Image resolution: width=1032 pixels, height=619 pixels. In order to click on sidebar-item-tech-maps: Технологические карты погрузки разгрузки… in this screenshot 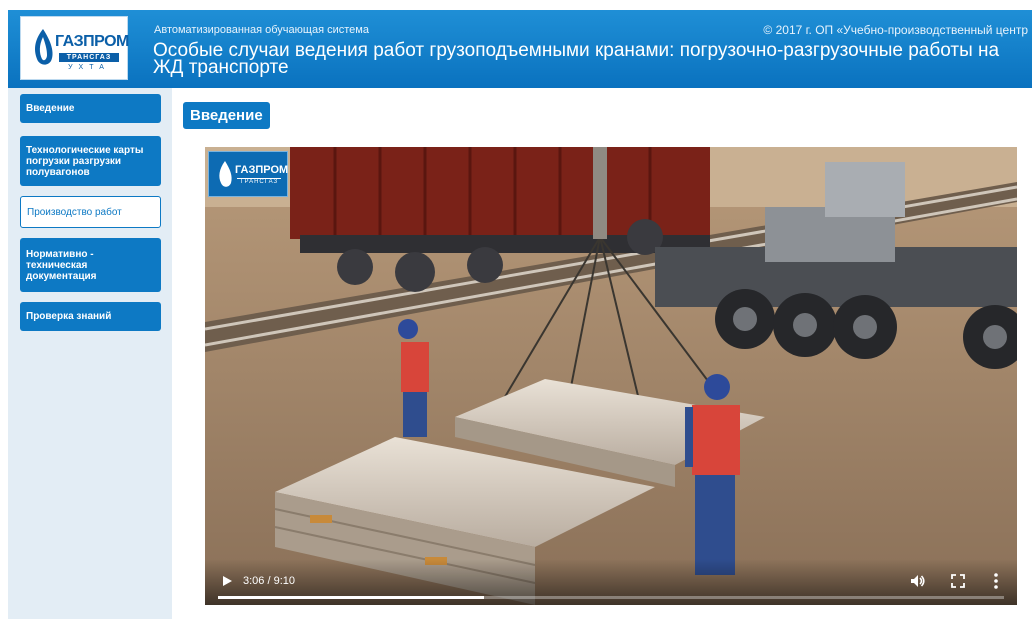, I will do `click(90, 161)`.